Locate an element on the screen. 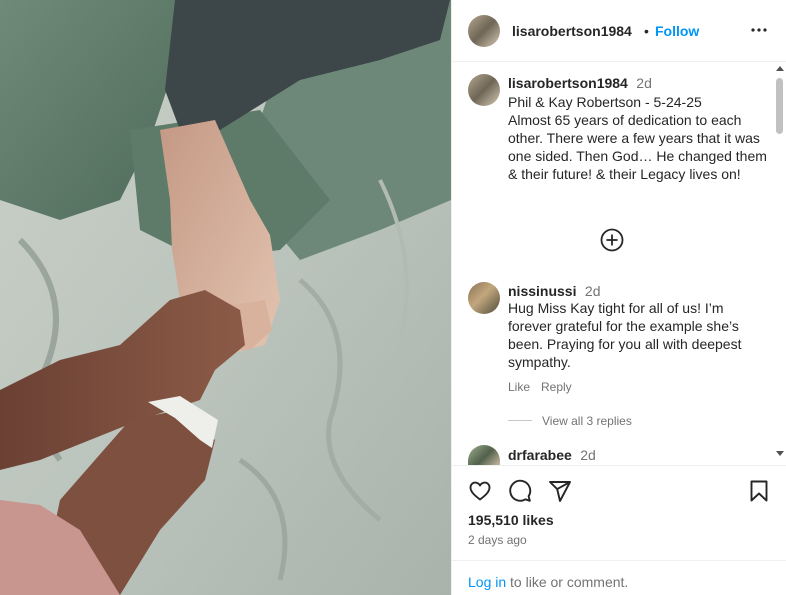  replies-divider is located at coordinates (520, 420).